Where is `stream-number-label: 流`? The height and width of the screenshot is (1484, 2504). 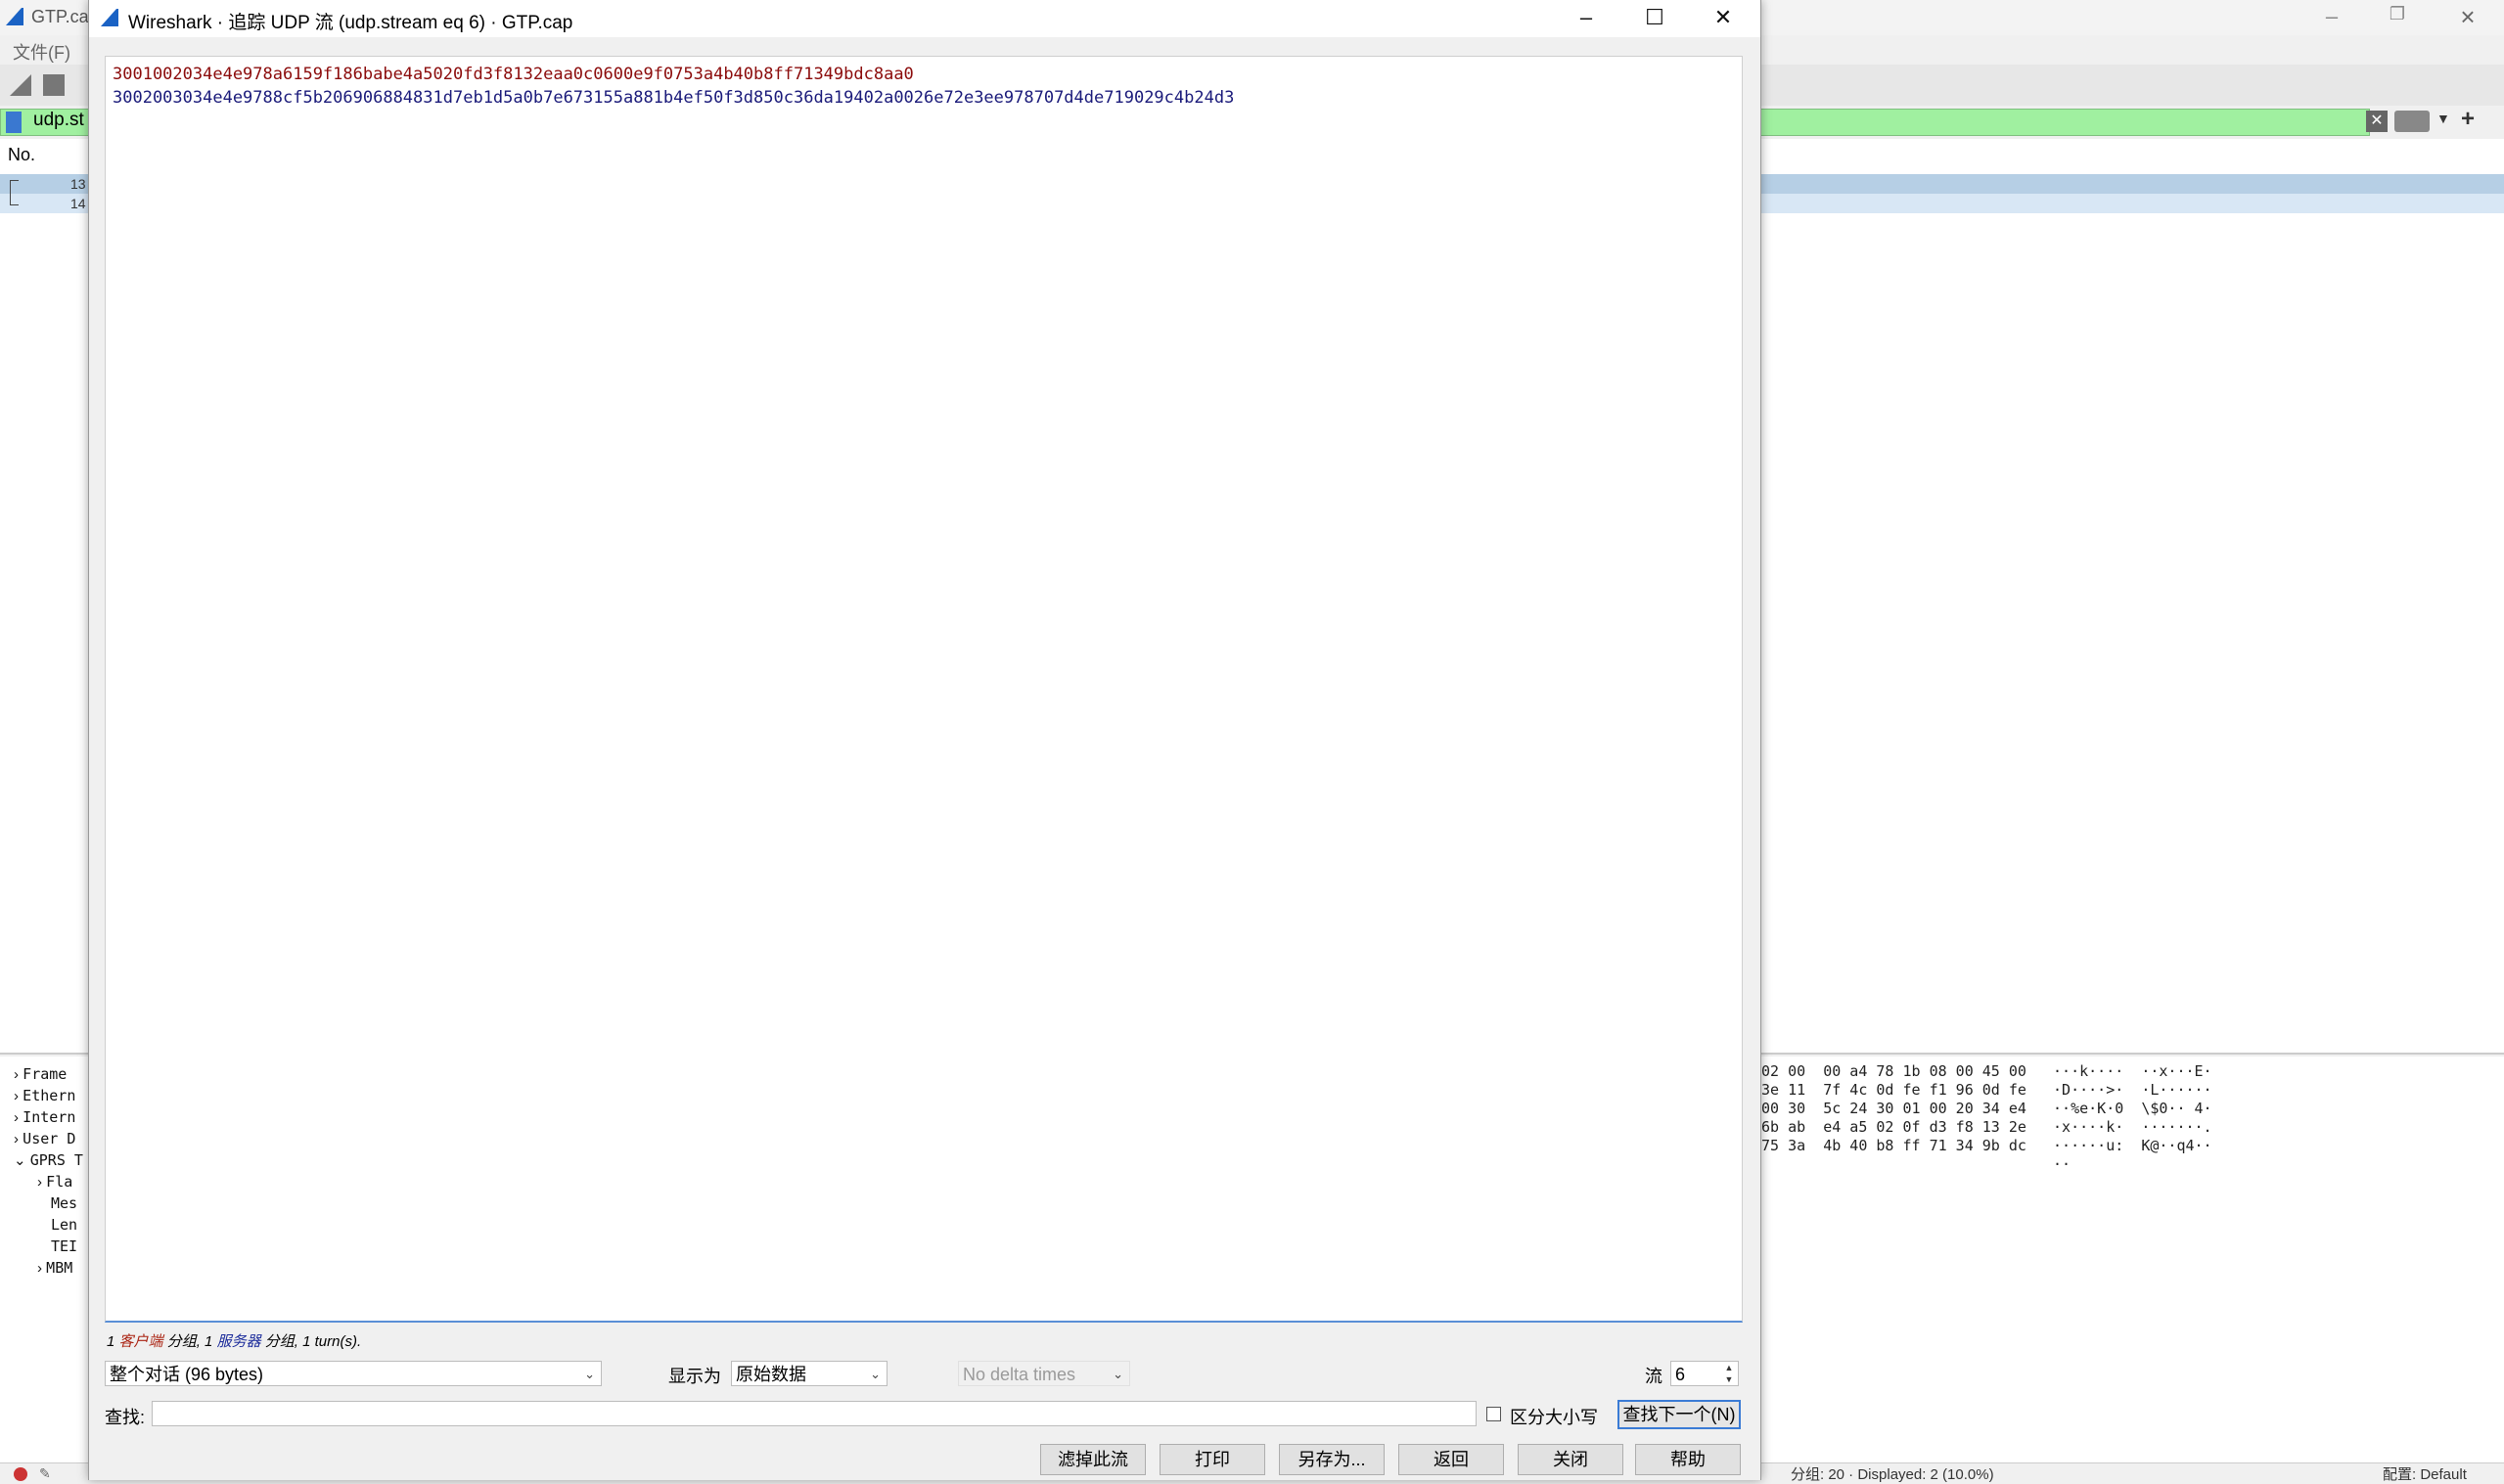 stream-number-label: 流 is located at coordinates (1653, 1376).